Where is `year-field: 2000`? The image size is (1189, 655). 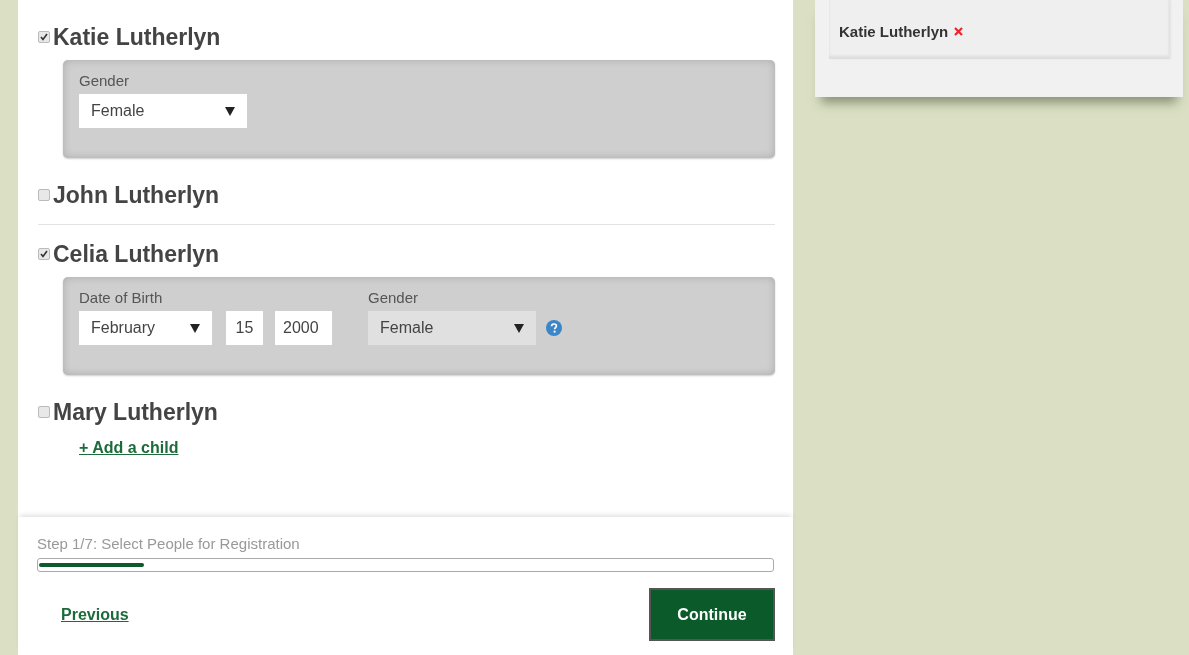 year-field: 2000 is located at coordinates (303, 328).